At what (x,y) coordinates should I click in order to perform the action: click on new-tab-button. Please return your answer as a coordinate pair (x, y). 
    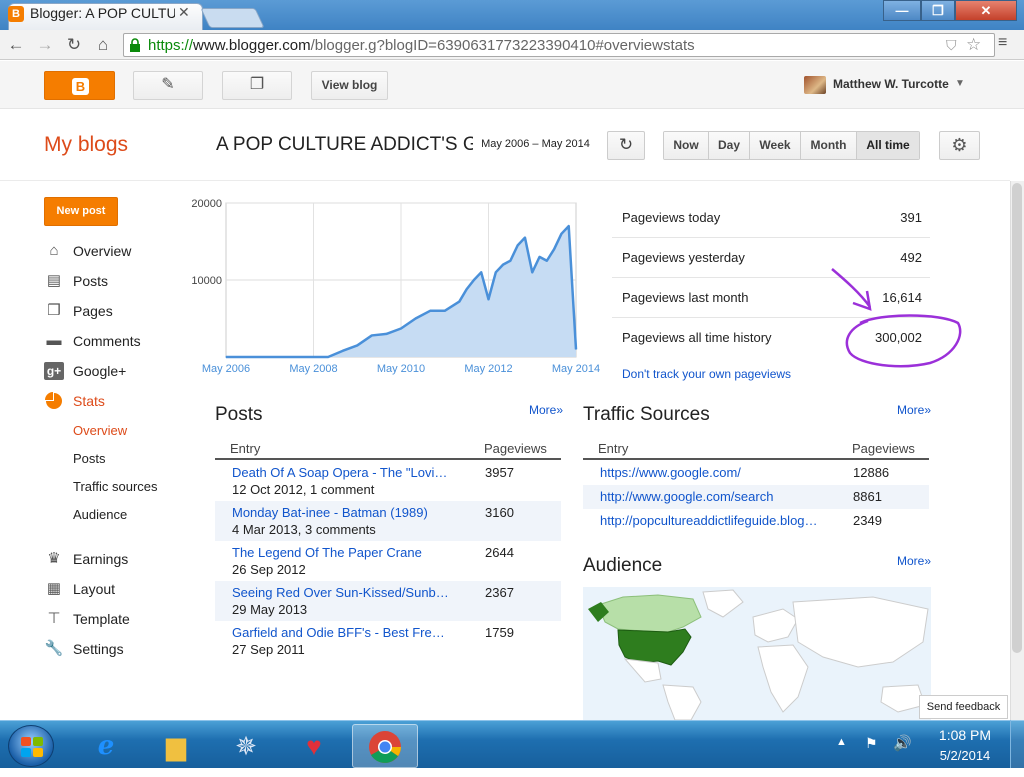
    Looking at the image, I should click on (232, 18).